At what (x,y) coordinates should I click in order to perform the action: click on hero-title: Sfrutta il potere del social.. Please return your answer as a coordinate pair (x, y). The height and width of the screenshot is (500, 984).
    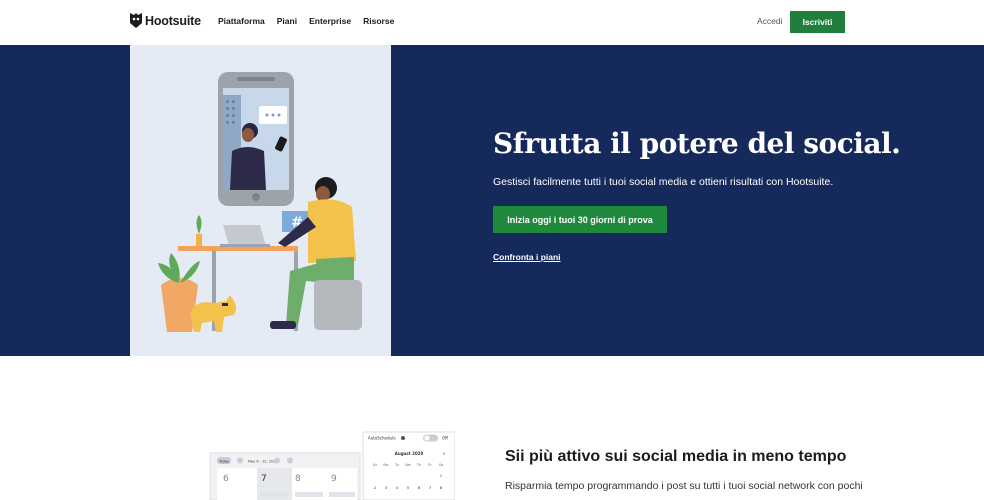
    Looking at the image, I should click on (697, 143).